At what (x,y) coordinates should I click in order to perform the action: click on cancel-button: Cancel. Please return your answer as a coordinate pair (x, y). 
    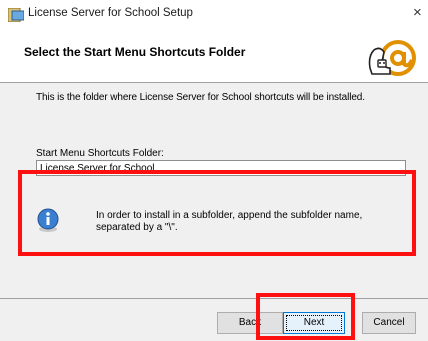
    Looking at the image, I should click on (389, 323).